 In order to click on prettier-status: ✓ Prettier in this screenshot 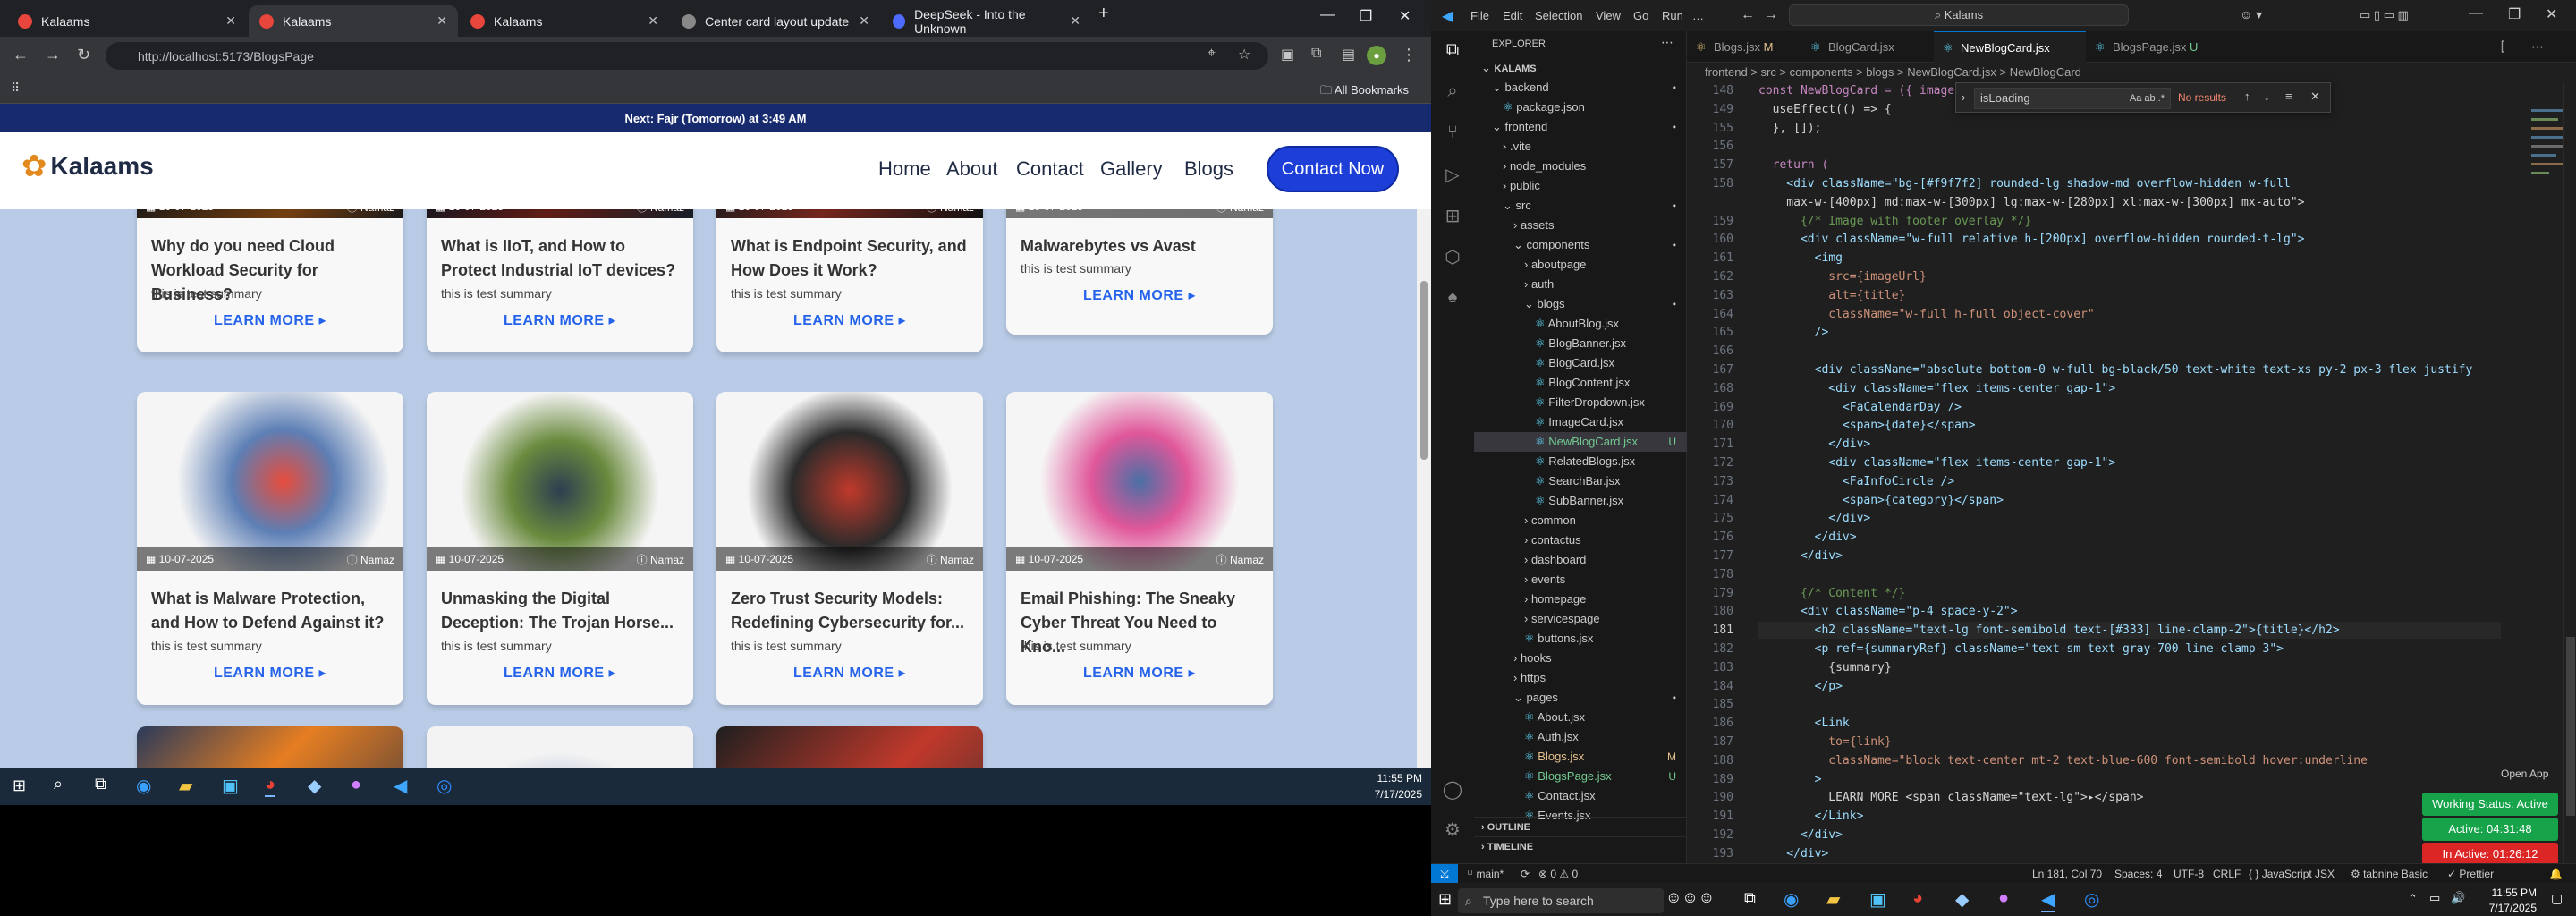, I will do `click(2470, 874)`.